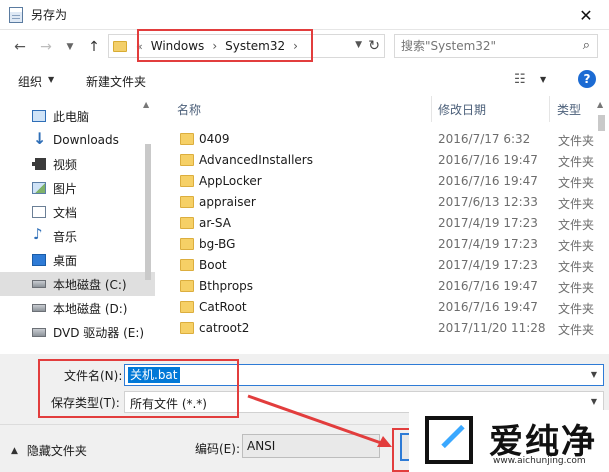 This screenshot has width=609, height=472. What do you see at coordinates (488, 202) in the screenshot?
I see `file-date: 2017/6/13 12:33` at bounding box center [488, 202].